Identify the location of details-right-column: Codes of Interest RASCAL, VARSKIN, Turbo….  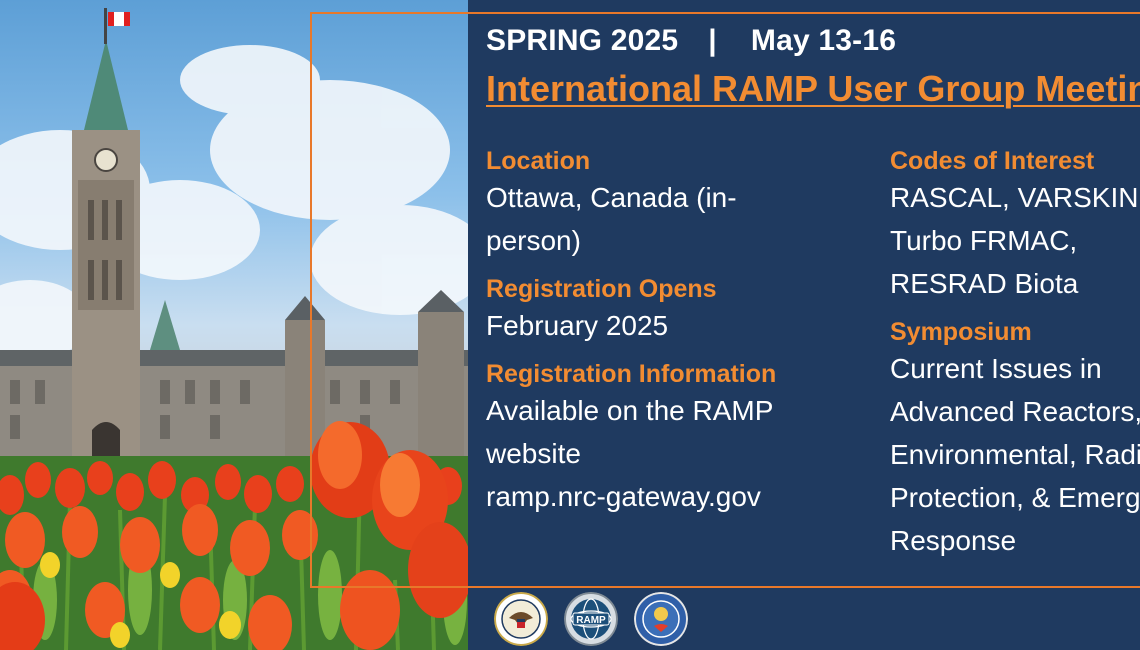
(1015, 360).